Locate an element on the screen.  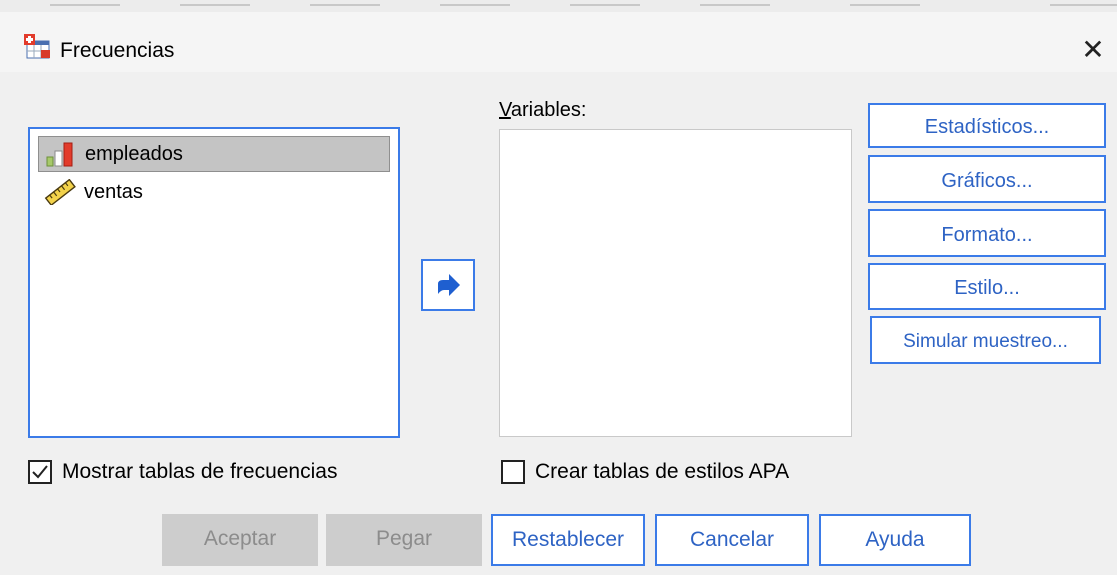
show-frequency-tables-checkbox: Mostrar tablas de frecuencias is located at coordinates (182, 472).